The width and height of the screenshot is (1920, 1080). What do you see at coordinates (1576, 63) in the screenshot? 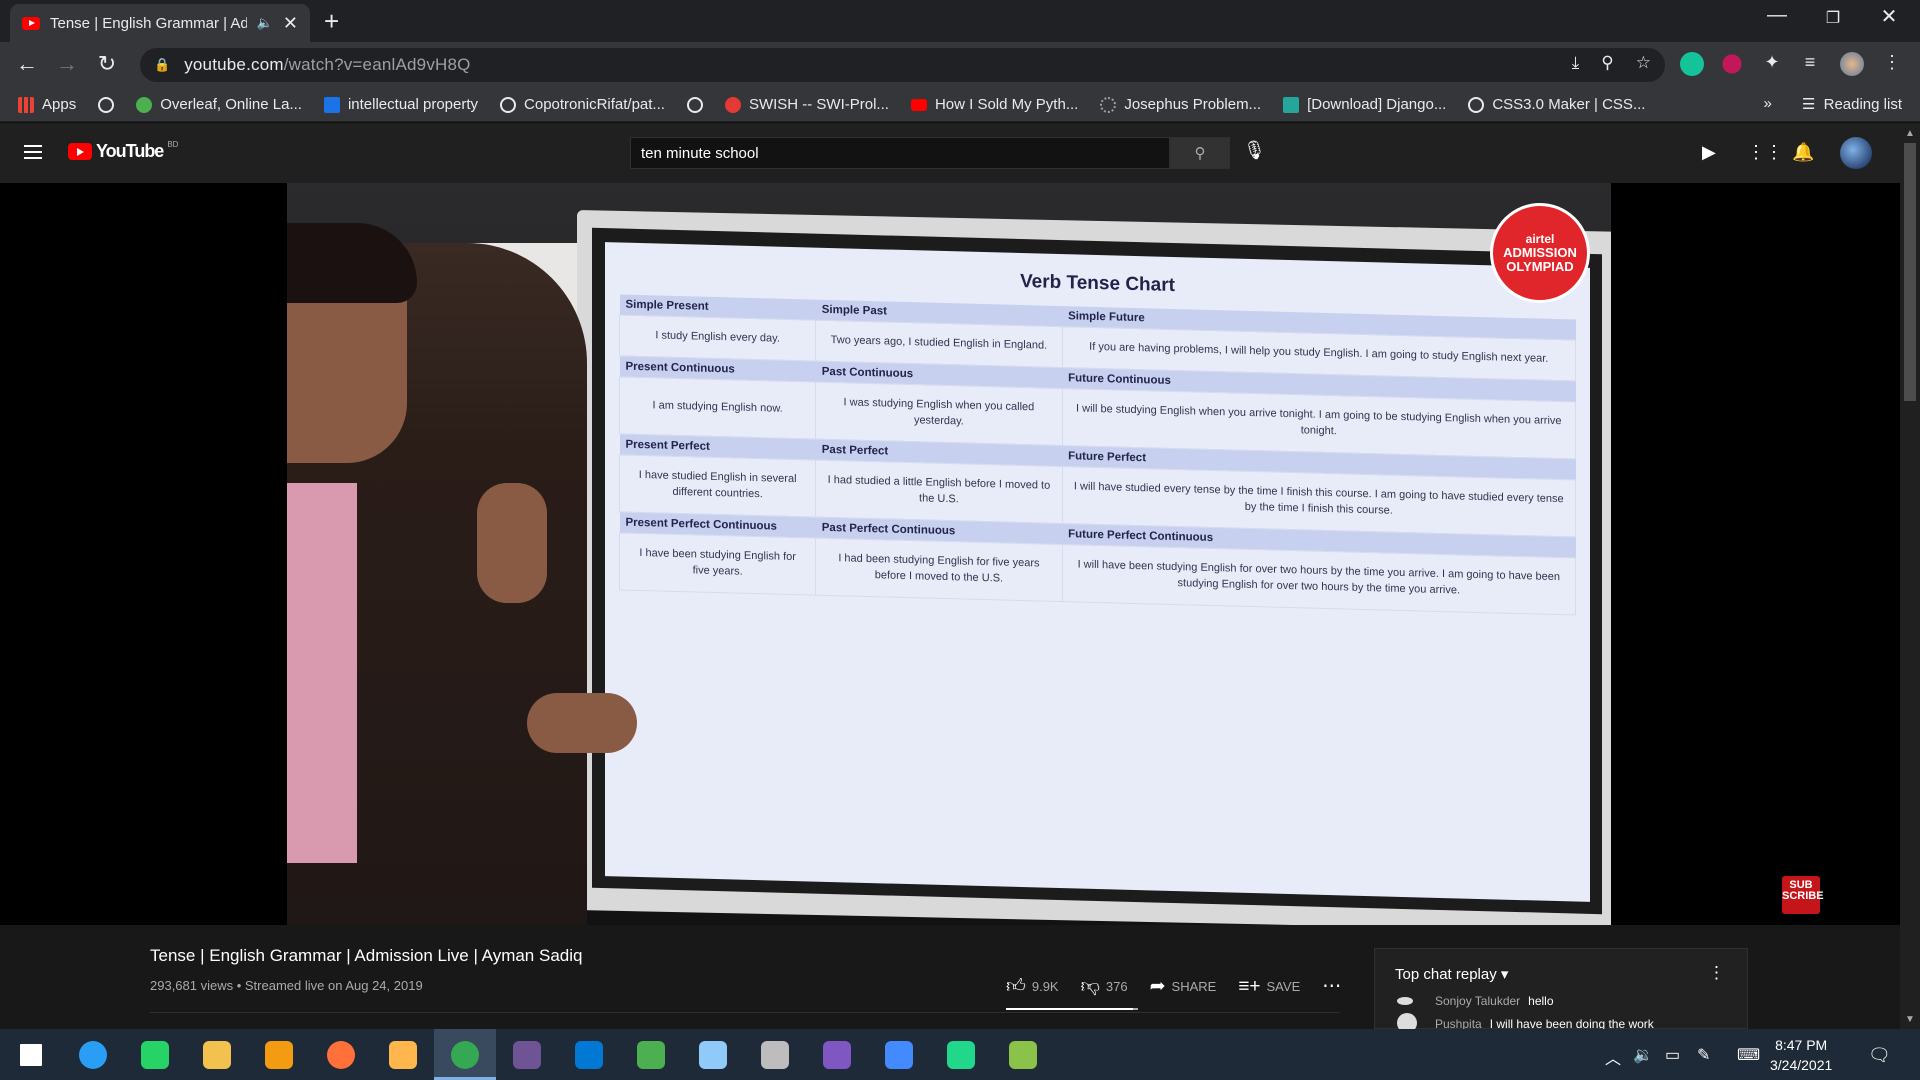
I see `install-icon: ⤓` at bounding box center [1576, 63].